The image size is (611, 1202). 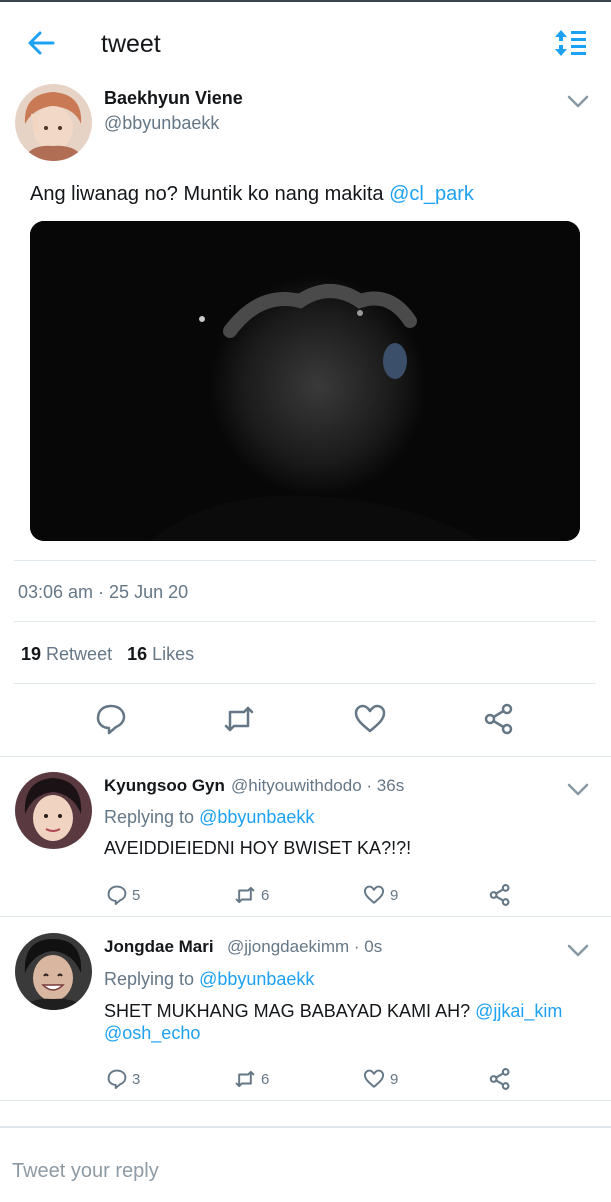 I want to click on author-handle: @bbyunbaekk, so click(x=161, y=123).